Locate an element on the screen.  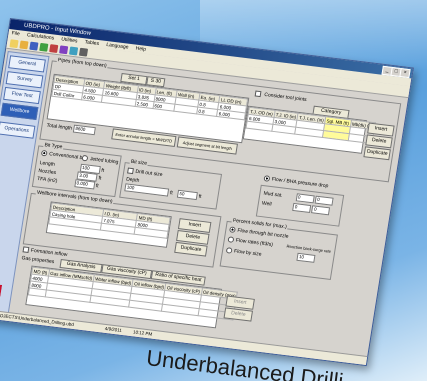
depth-input-row: 100 ft is located at coordinates (148, 190).